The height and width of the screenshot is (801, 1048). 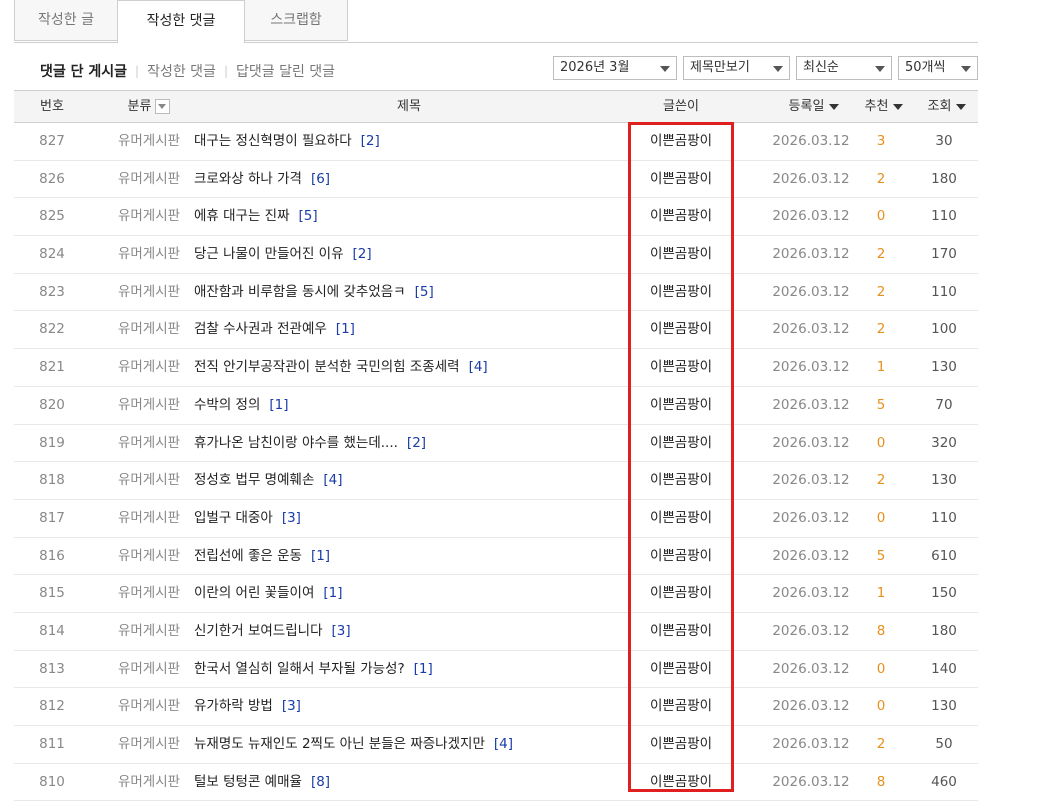 What do you see at coordinates (884, 106) in the screenshot?
I see `header-recommend: 추천` at bounding box center [884, 106].